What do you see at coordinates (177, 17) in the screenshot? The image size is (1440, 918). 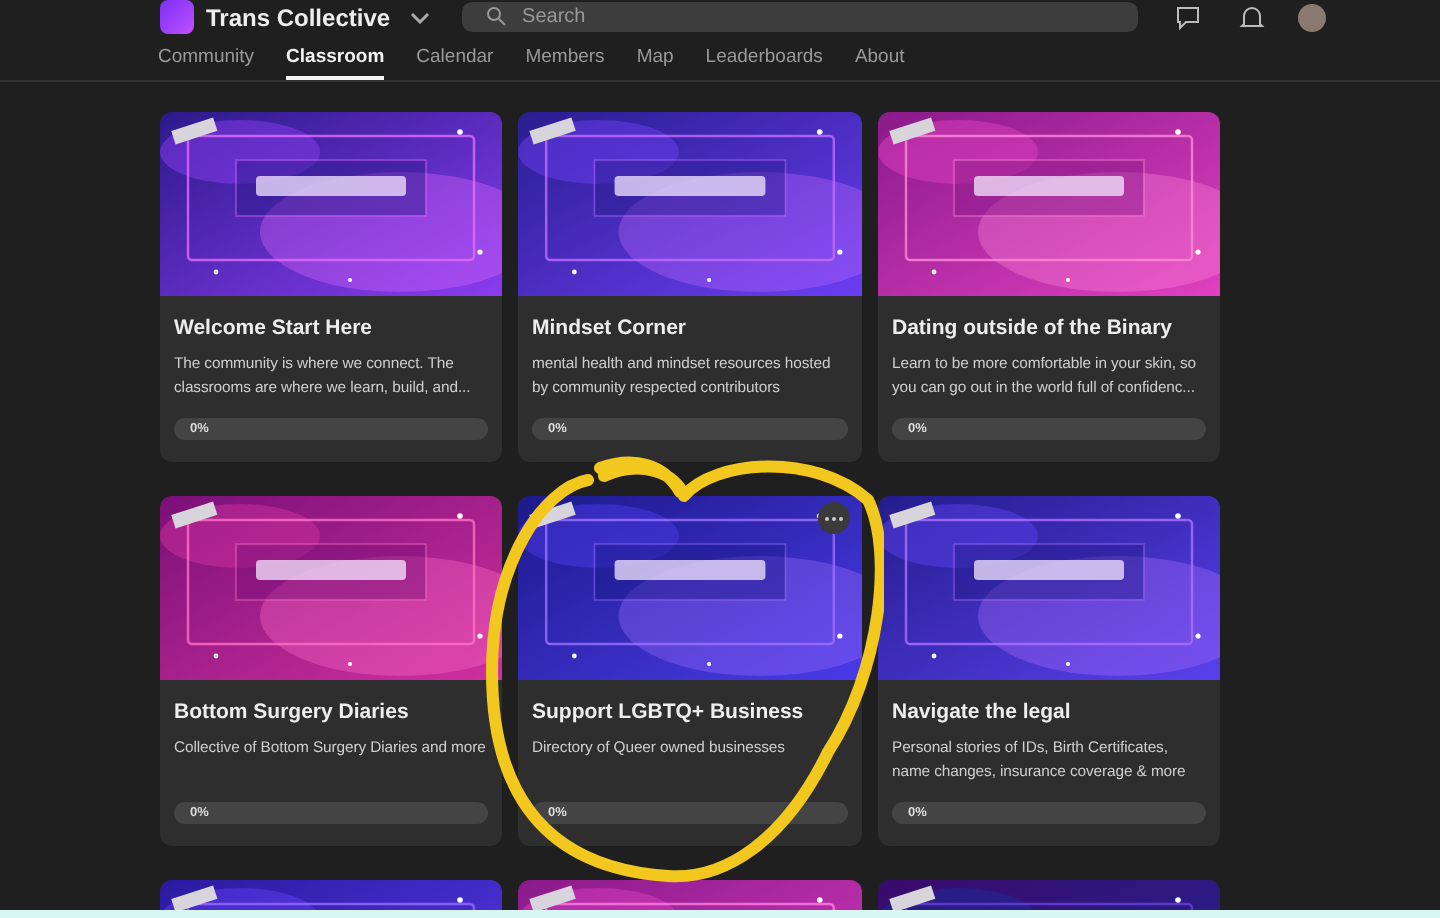 I see `logo-icon` at bounding box center [177, 17].